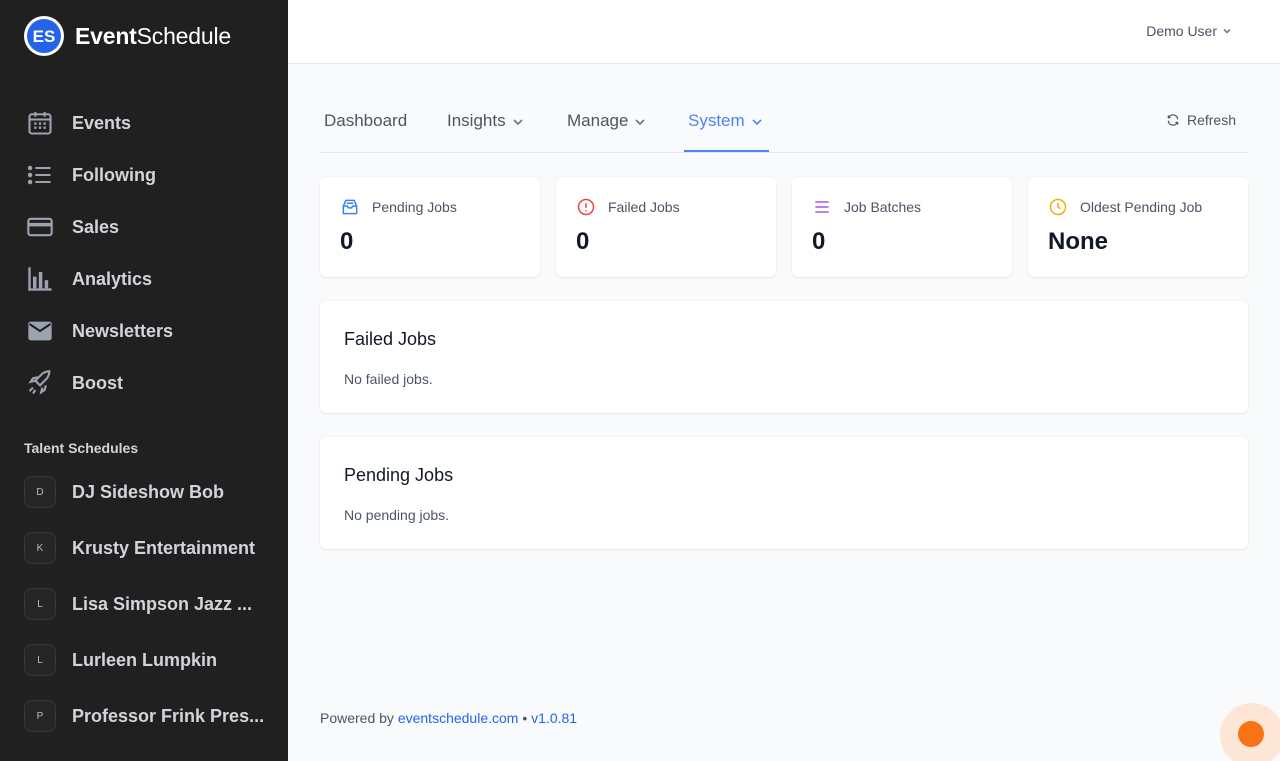  Describe the element at coordinates (40, 279) in the screenshot. I see `bar-chart-icon` at that location.